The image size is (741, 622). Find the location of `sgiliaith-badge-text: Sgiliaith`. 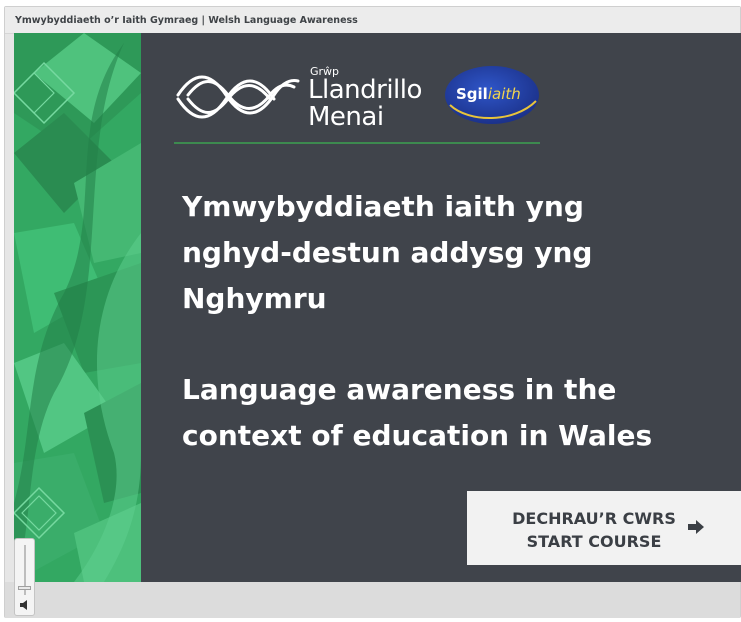

sgiliaith-badge-text: Sgiliaith is located at coordinates (488, 94).